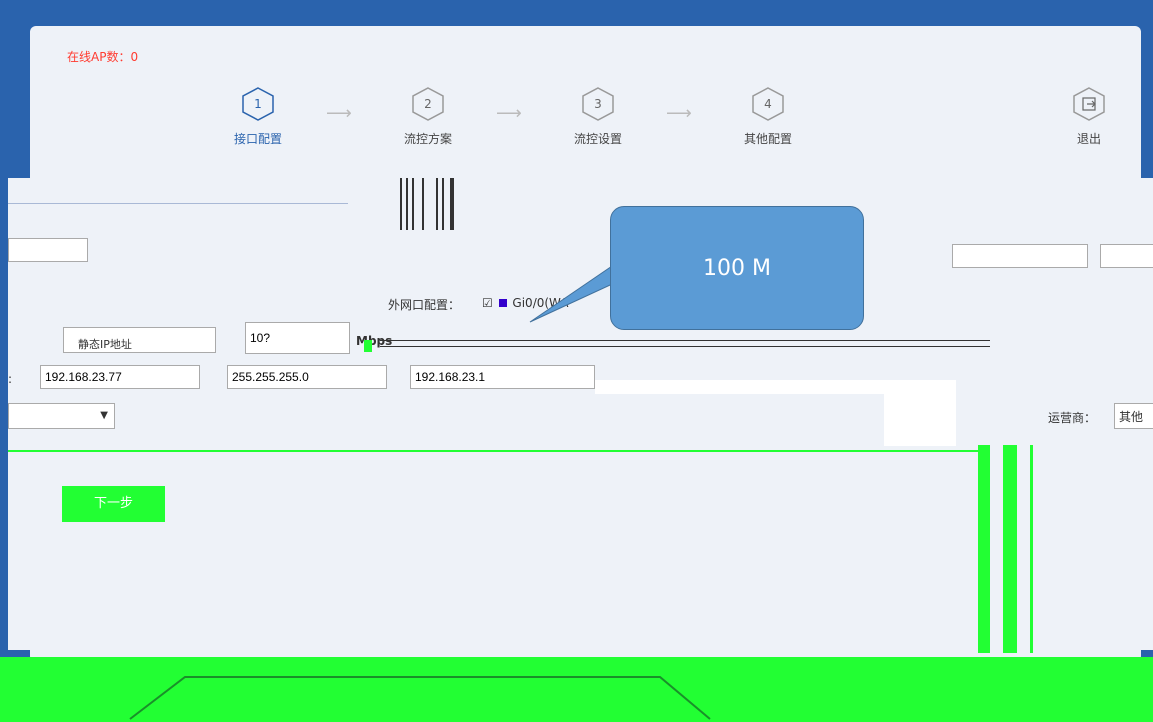 The height and width of the screenshot is (722, 1153). Describe the element at coordinates (1133, 416) in the screenshot. I see `operator-select: 其他` at that location.